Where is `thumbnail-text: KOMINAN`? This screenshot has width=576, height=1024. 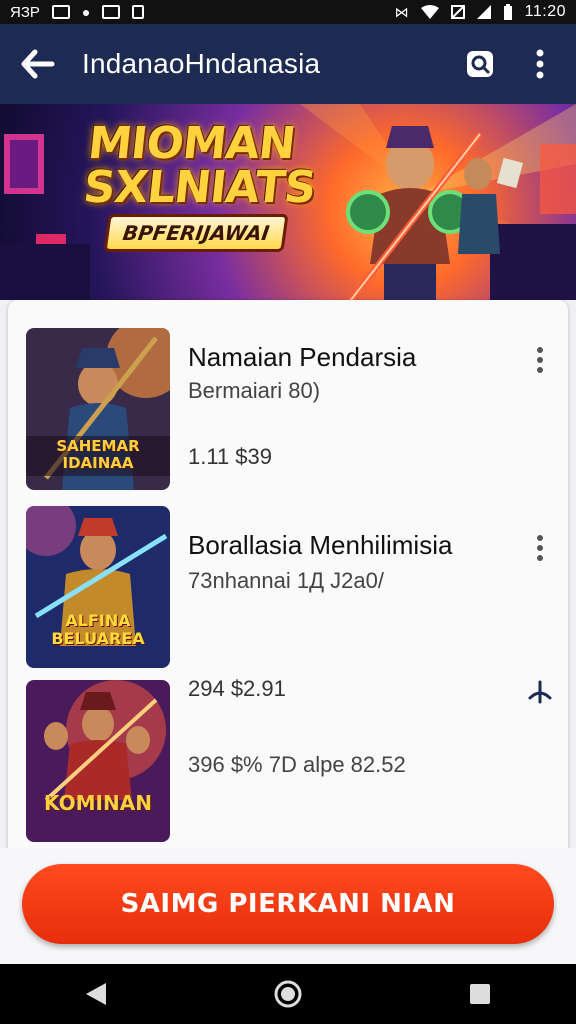
thumbnail-text: KOMINAN is located at coordinates (98, 803).